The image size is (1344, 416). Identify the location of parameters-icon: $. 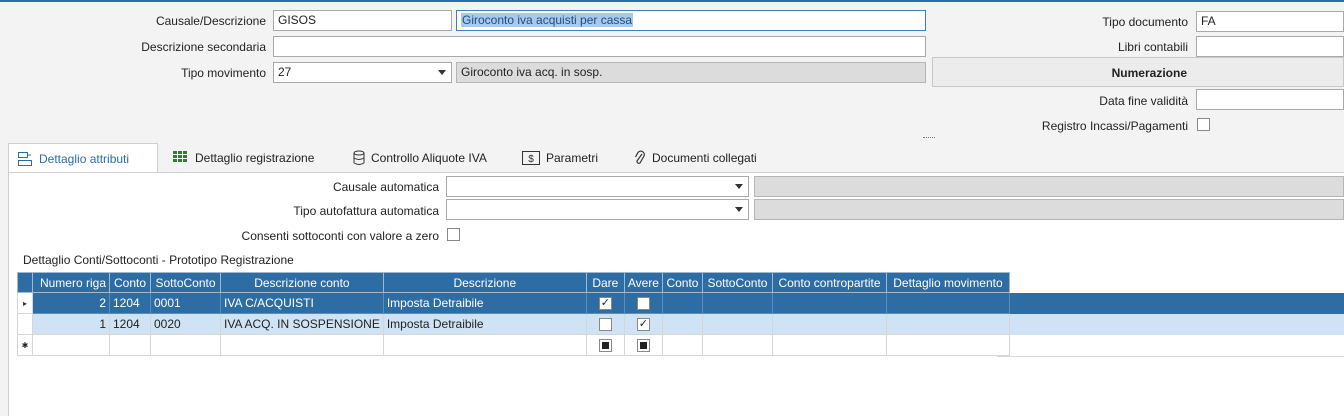
(531, 158).